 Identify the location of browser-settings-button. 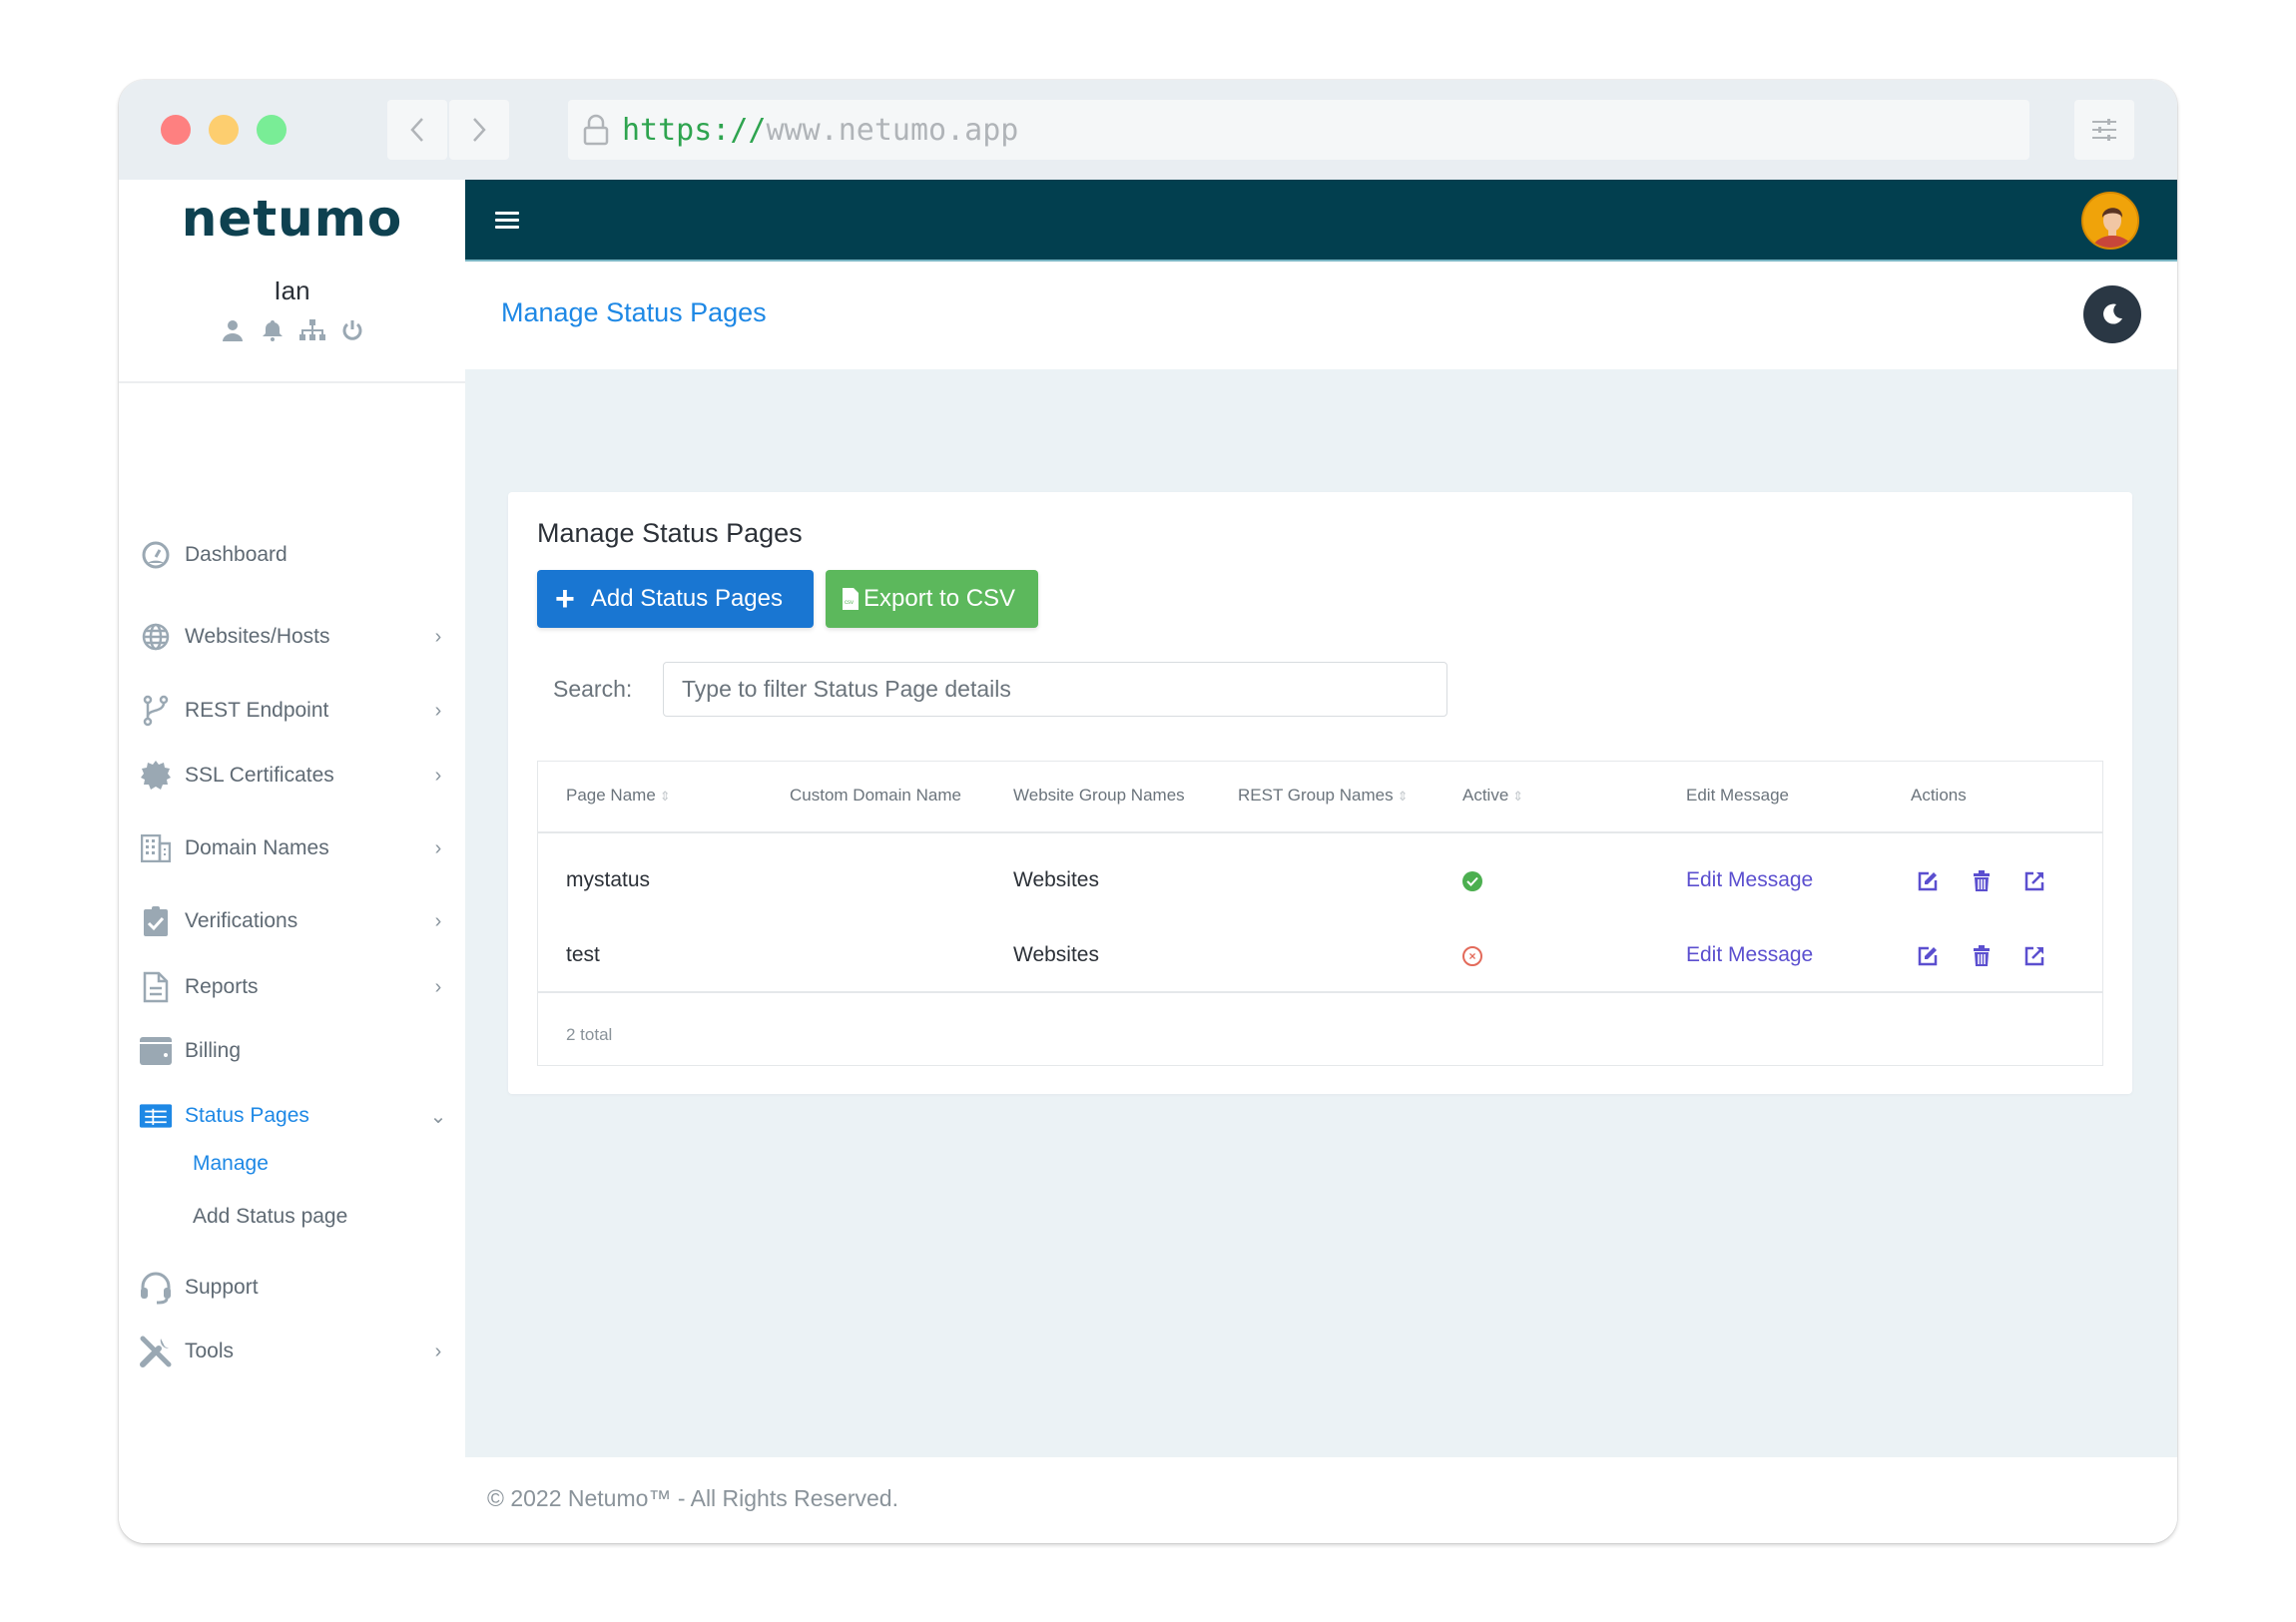
(2104, 130).